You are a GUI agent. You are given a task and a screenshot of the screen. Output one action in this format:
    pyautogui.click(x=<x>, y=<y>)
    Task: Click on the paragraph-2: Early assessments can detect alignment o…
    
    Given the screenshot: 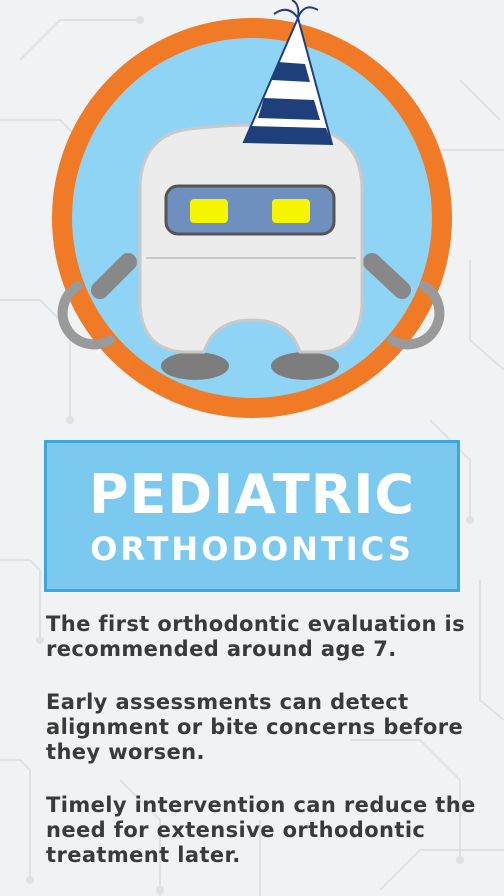 What is the action you would take?
    pyautogui.click(x=255, y=727)
    